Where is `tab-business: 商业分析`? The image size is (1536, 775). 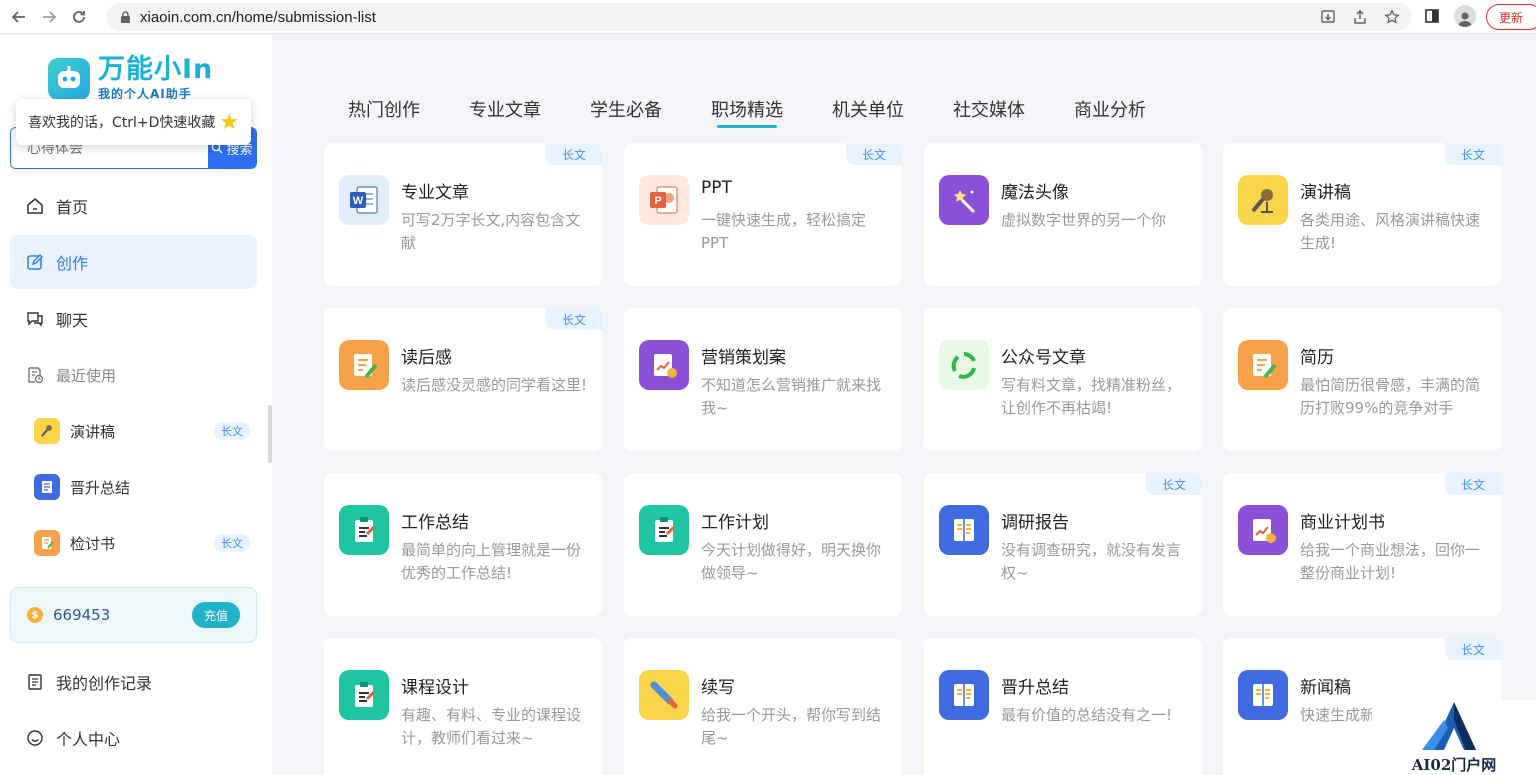
tab-business: 商业分析 is located at coordinates (1110, 111).